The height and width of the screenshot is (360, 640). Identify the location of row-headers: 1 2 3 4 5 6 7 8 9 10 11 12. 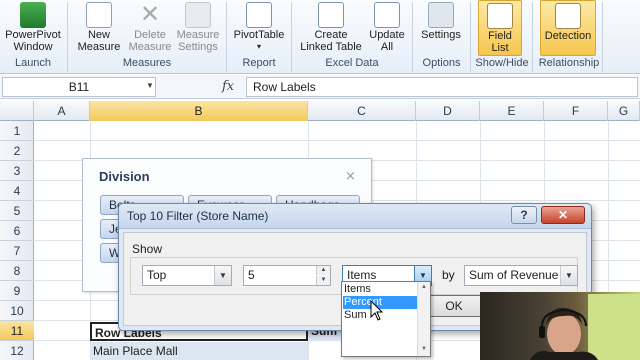
(17, 240).